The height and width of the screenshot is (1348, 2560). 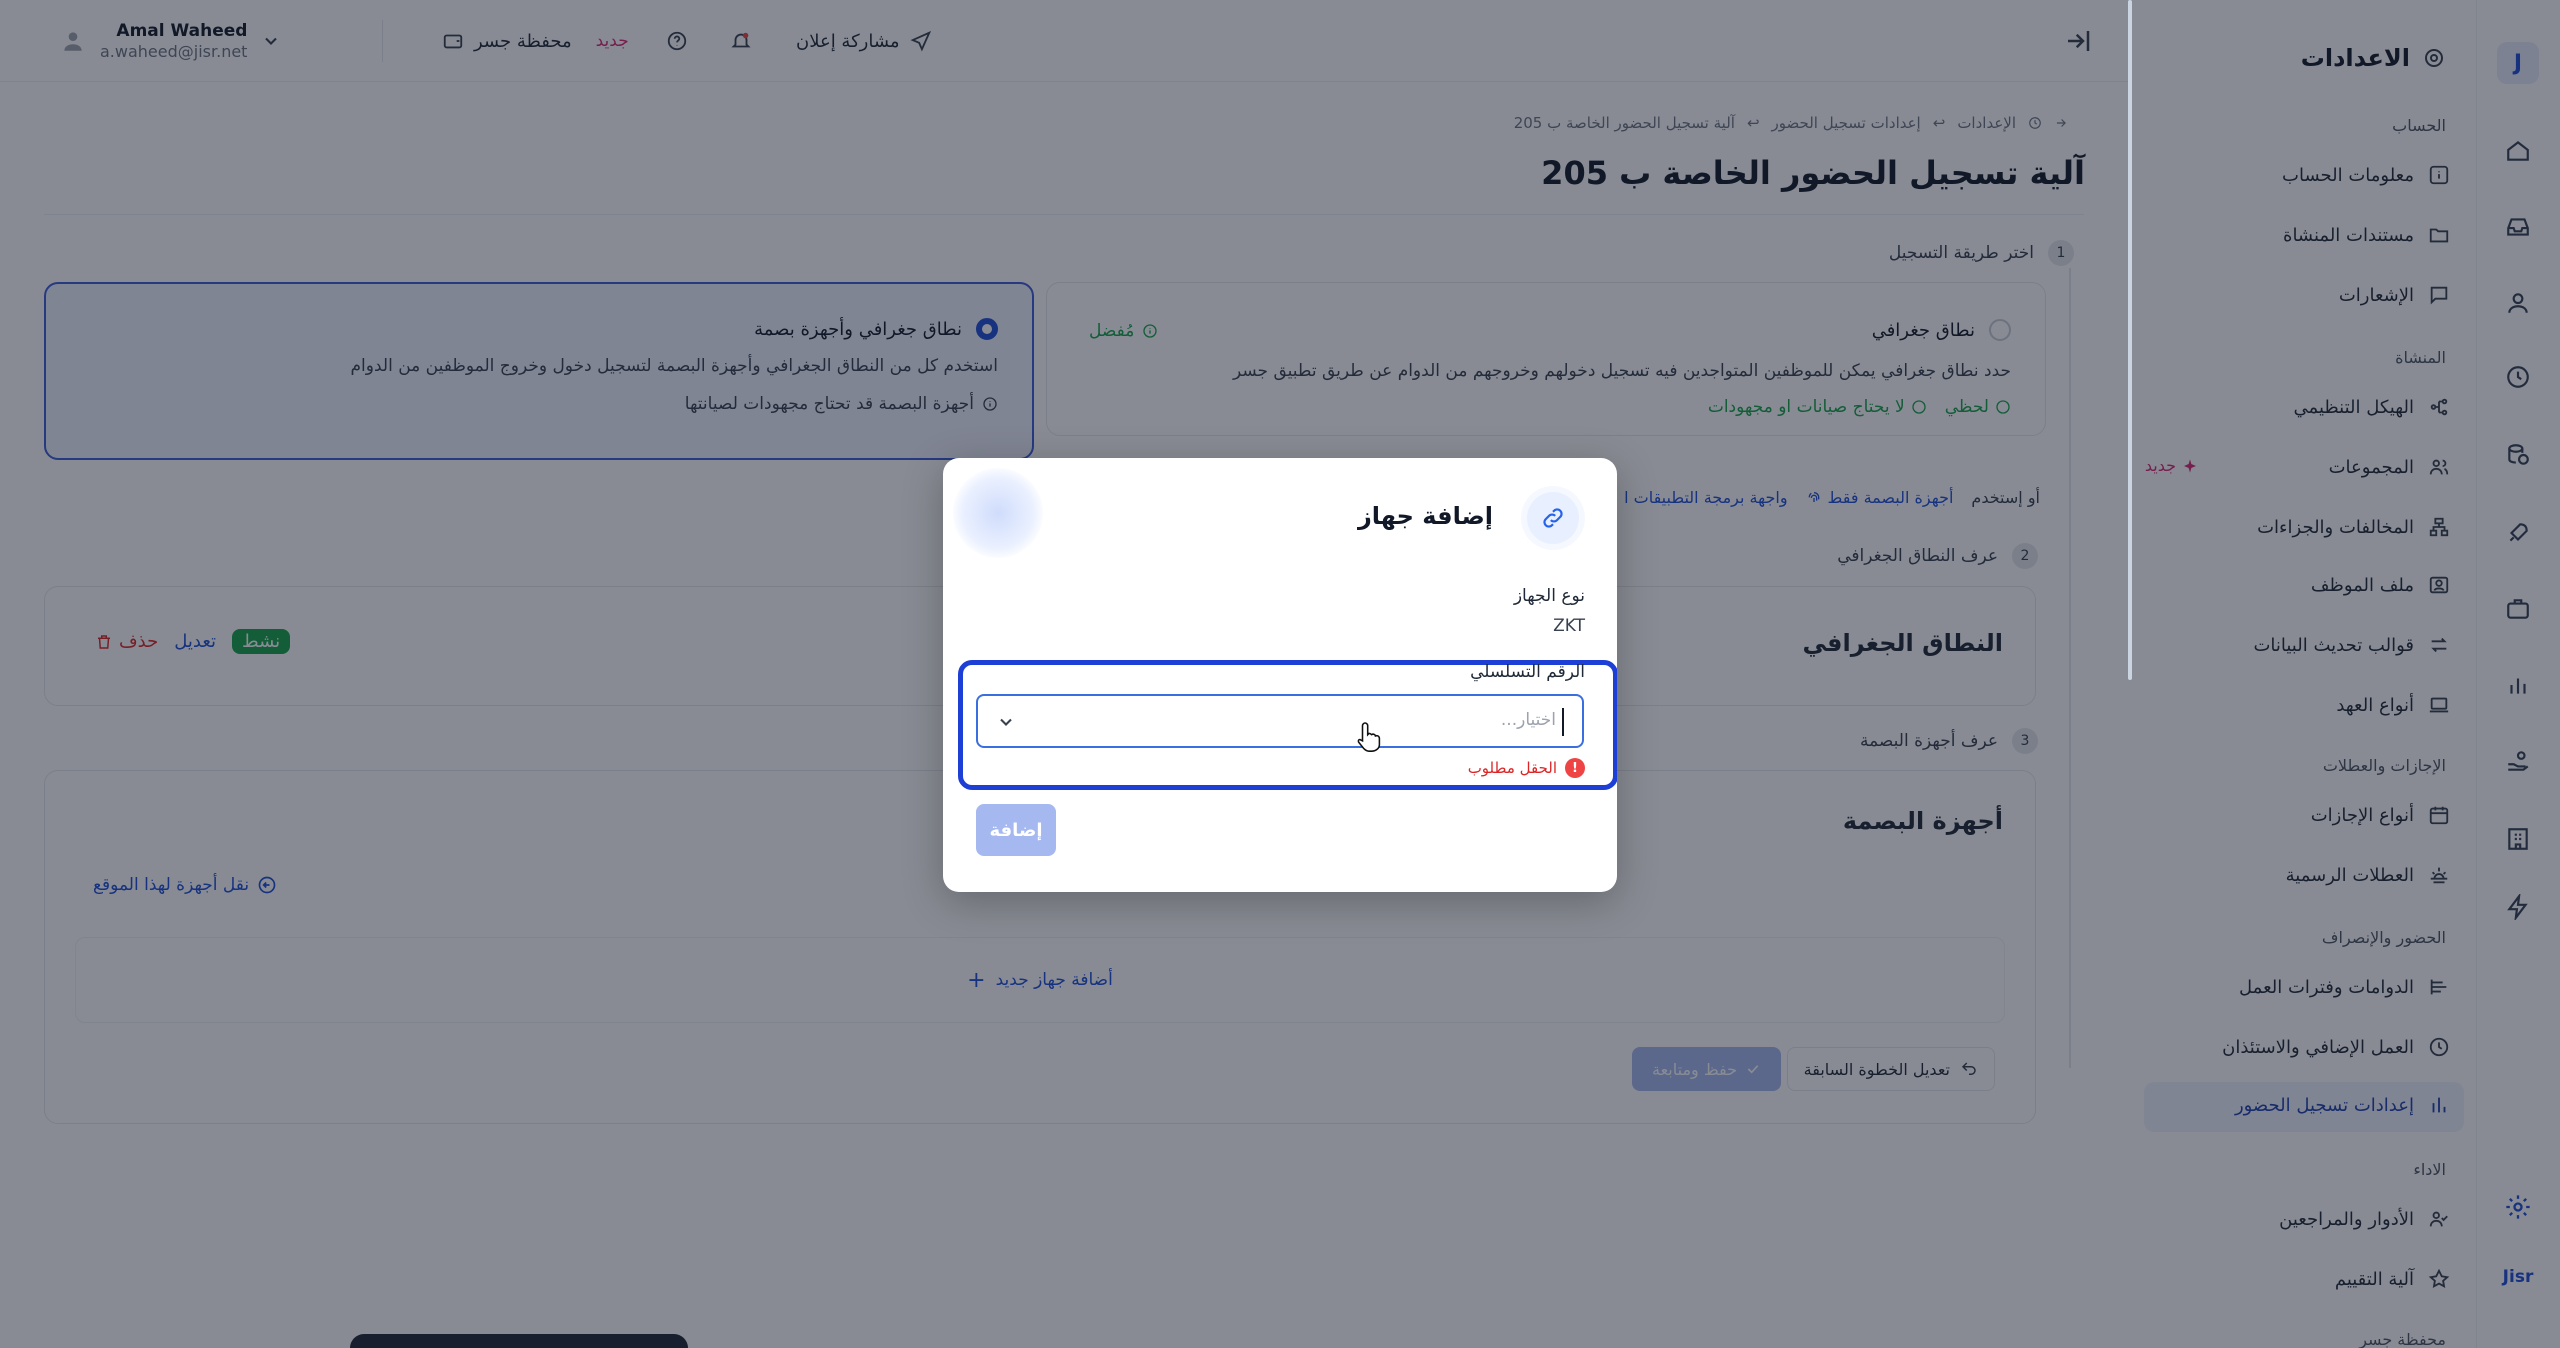 I want to click on required-error: ! الحقل مطلوب, so click(x=1526, y=768).